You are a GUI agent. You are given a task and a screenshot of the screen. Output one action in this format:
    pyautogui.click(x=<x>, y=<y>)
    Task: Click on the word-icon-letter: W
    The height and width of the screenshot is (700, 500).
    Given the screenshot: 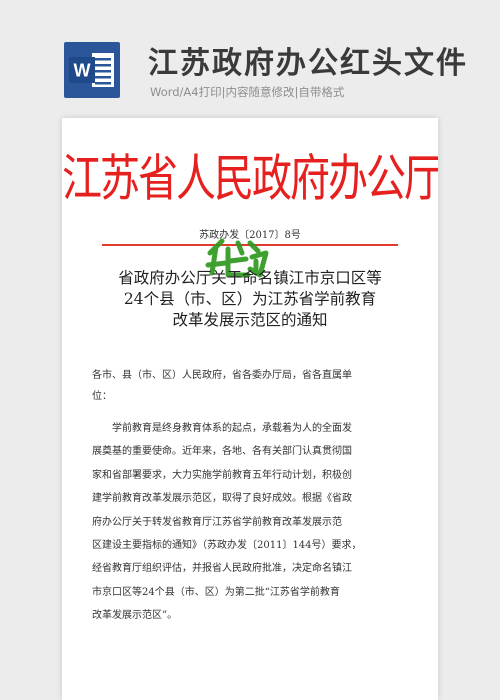 What is the action you would take?
    pyautogui.click(x=82, y=71)
    